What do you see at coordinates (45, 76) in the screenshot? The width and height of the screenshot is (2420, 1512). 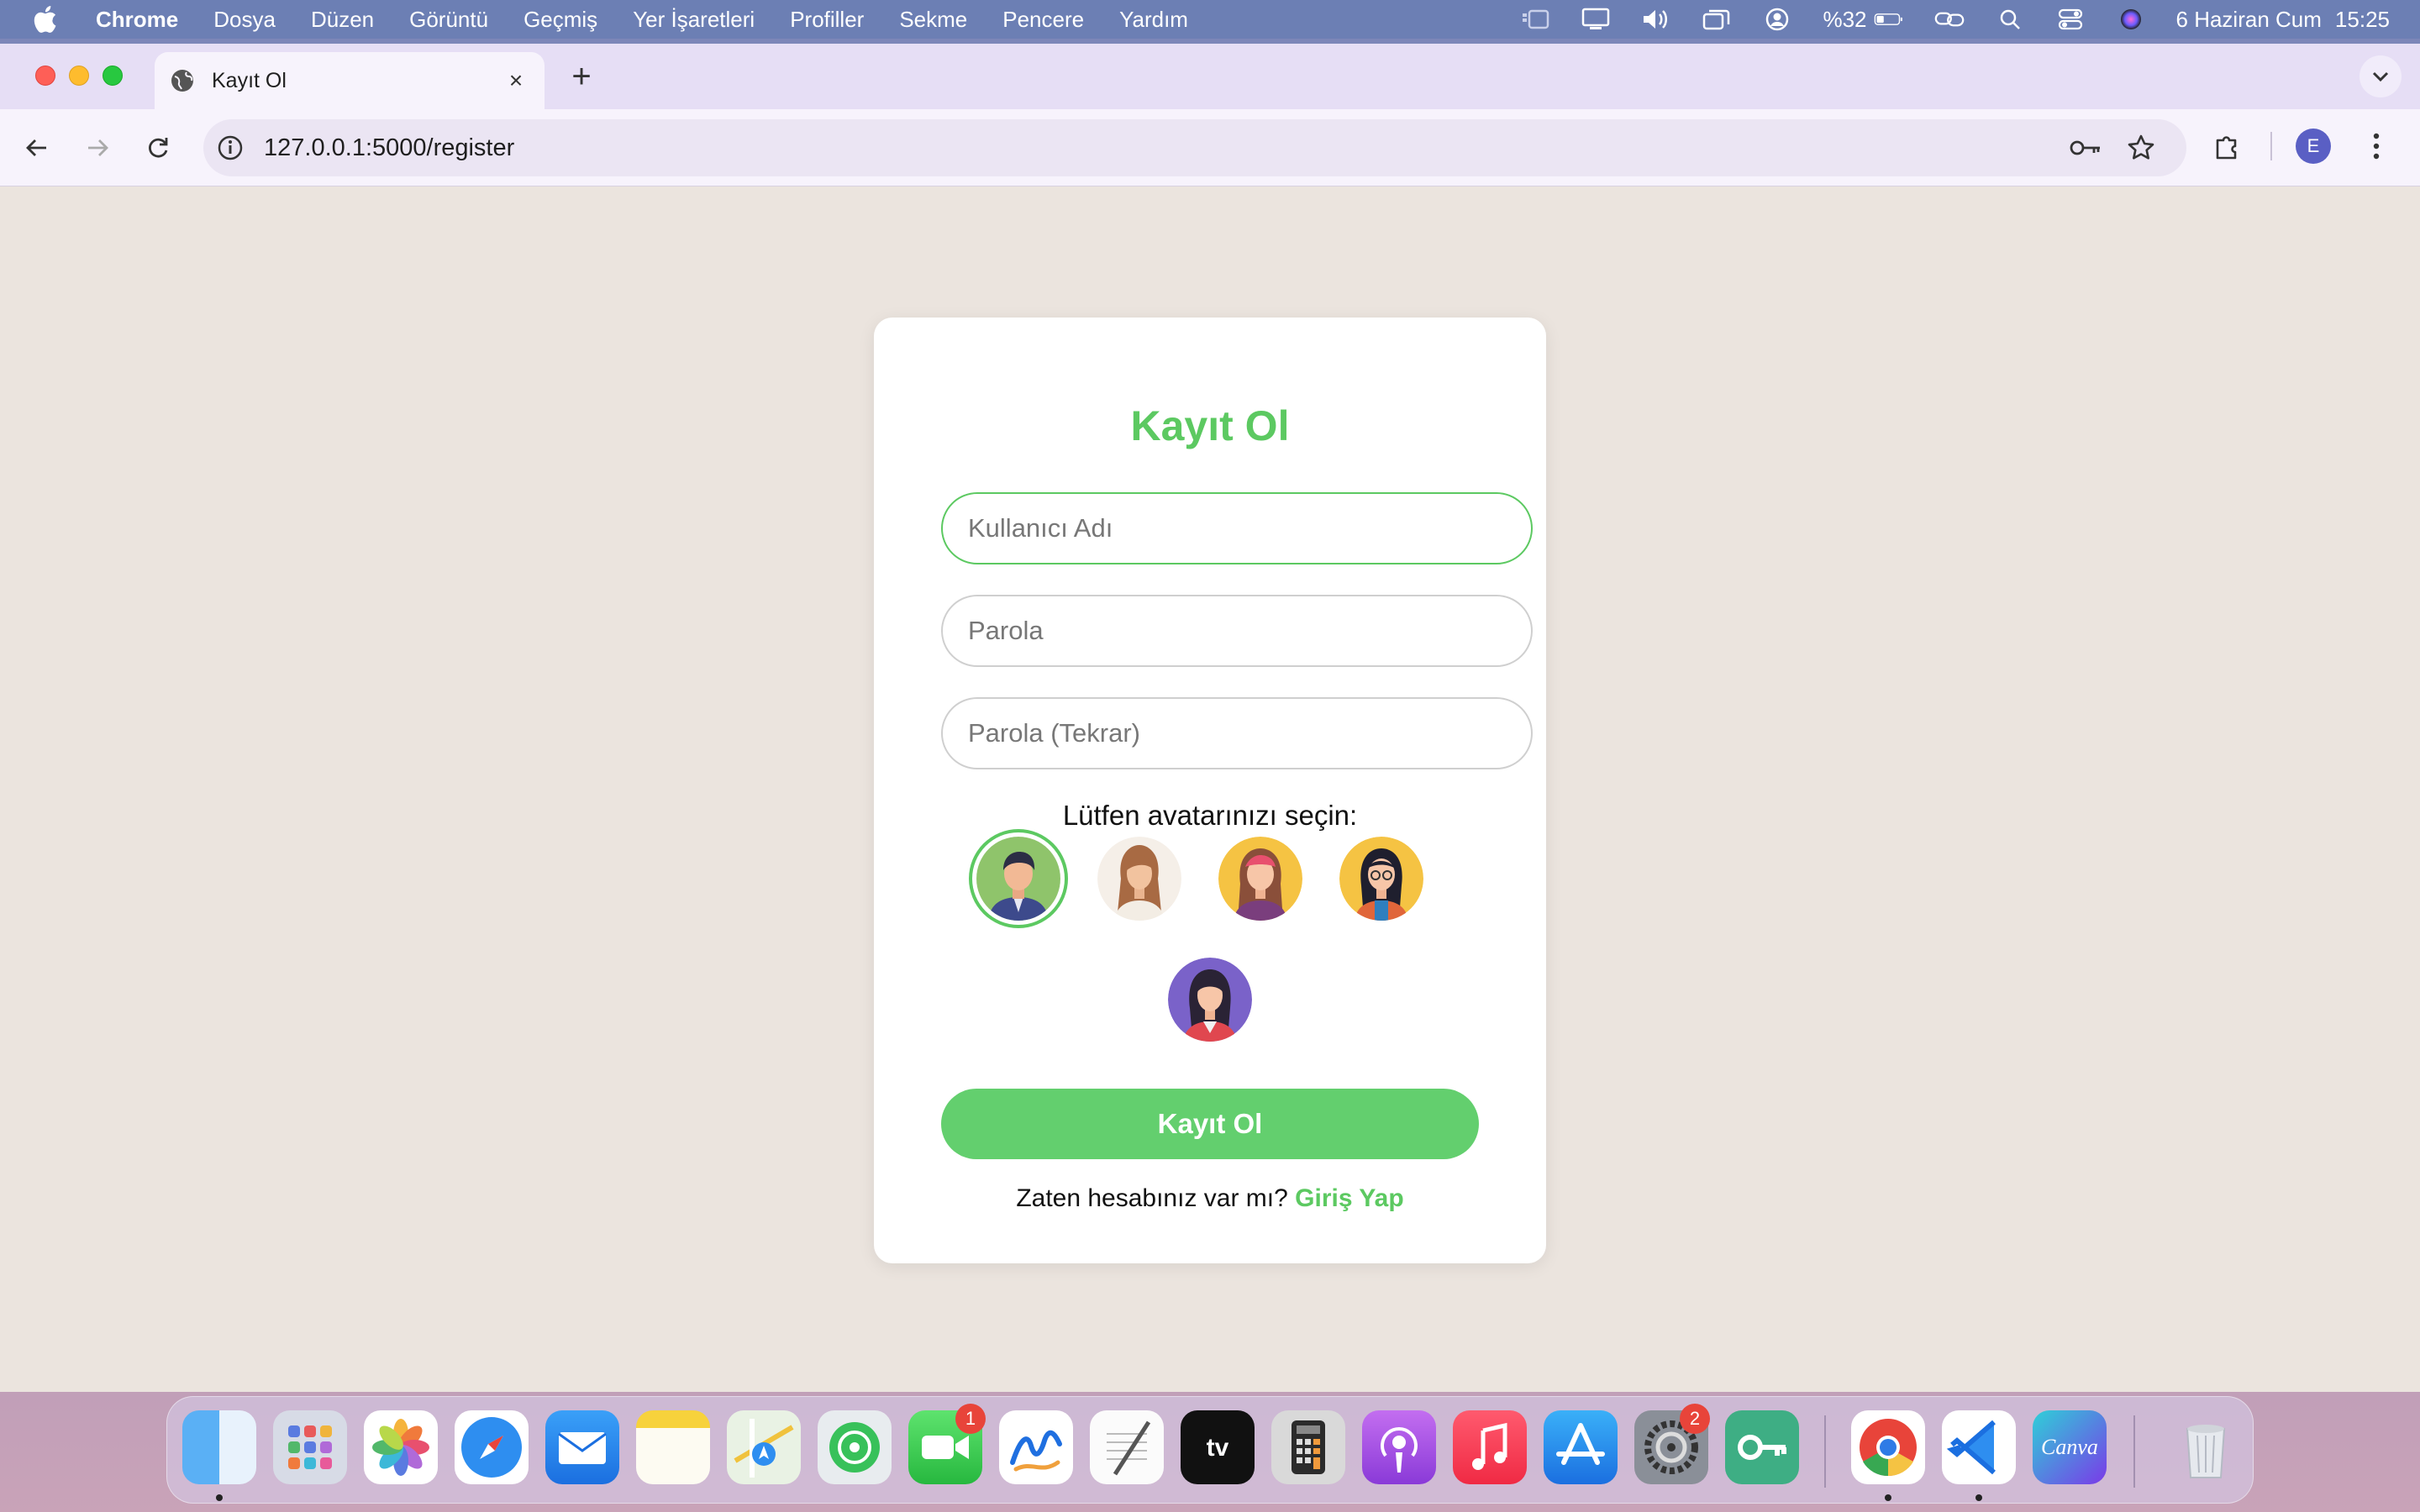 I see `close-window-button` at bounding box center [45, 76].